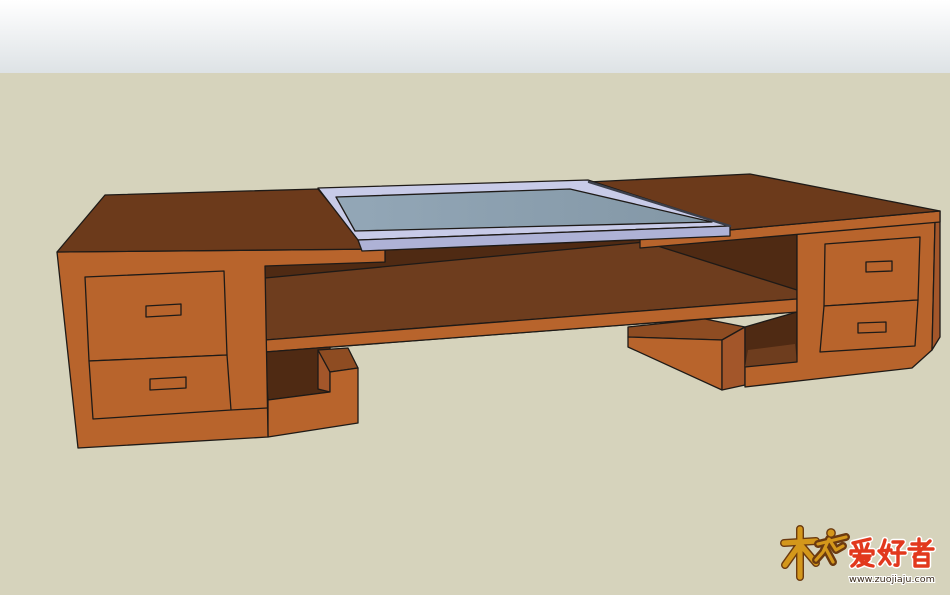  What do you see at coordinates (892, 552) in the screenshot?
I see `logo-hao-glyph` at bounding box center [892, 552].